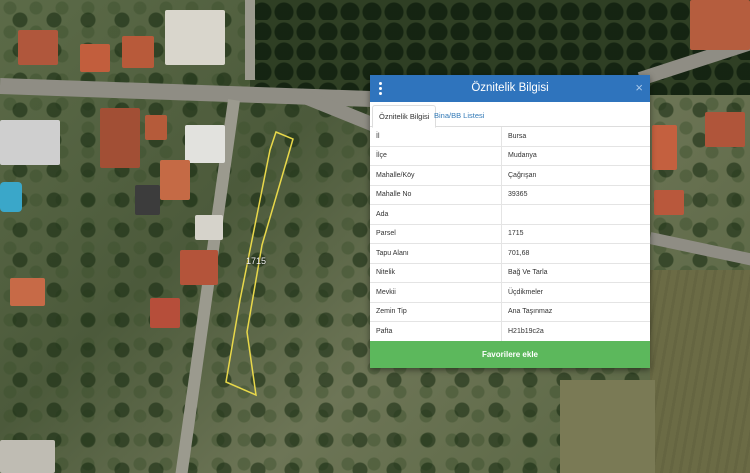  Describe the element at coordinates (436, 331) in the screenshot. I see `attribute-key: Pafta` at that location.